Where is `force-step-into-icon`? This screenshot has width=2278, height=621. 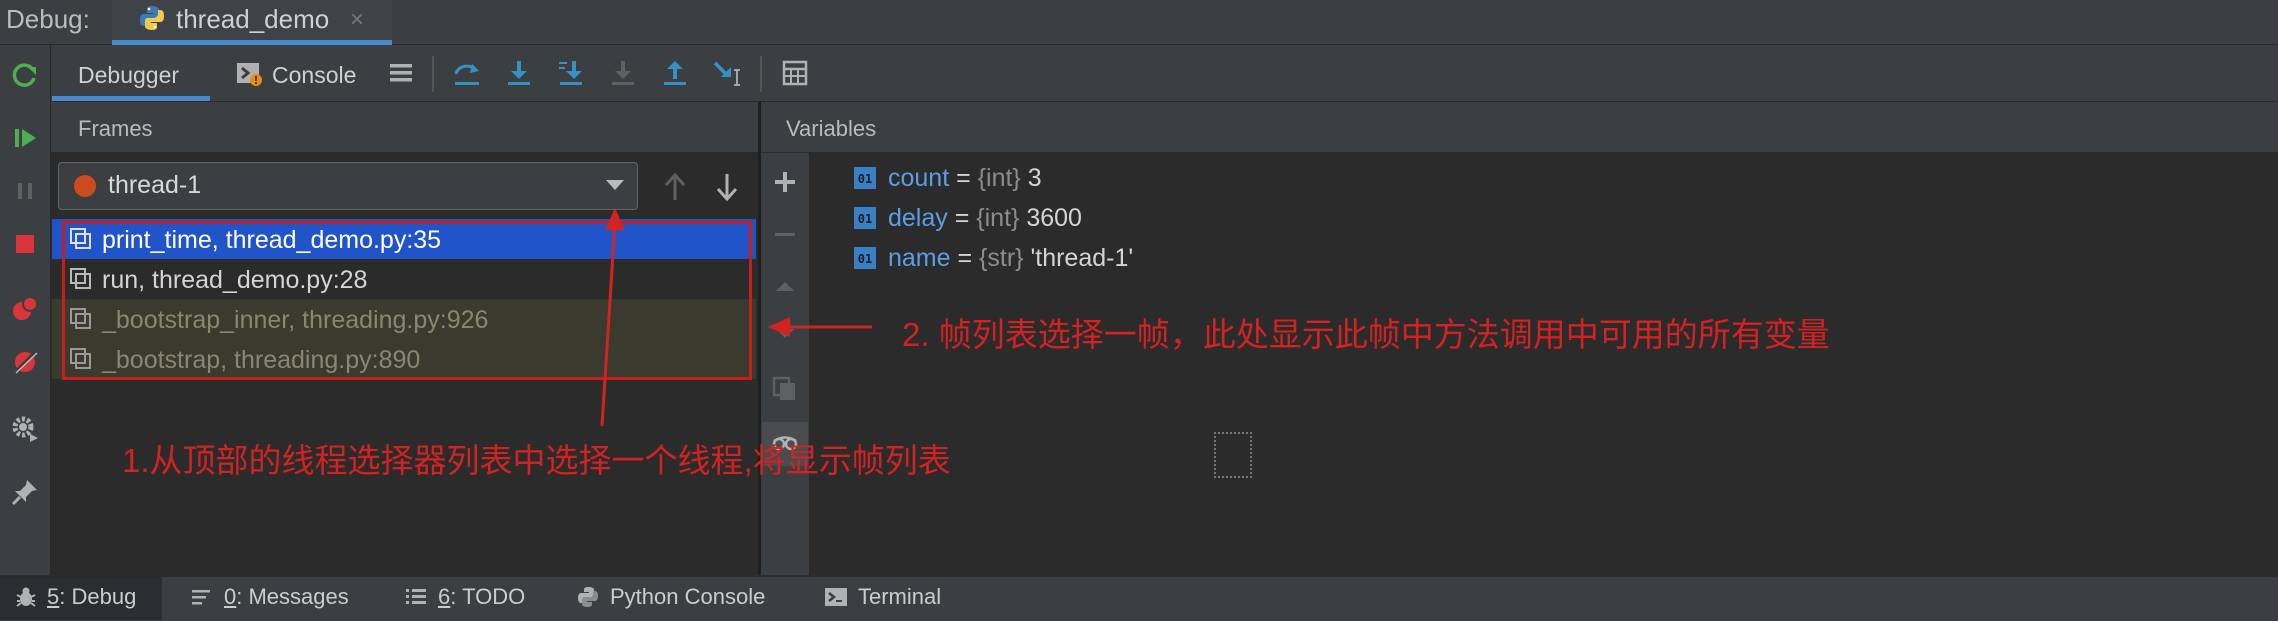 force-step-into-icon is located at coordinates (623, 73).